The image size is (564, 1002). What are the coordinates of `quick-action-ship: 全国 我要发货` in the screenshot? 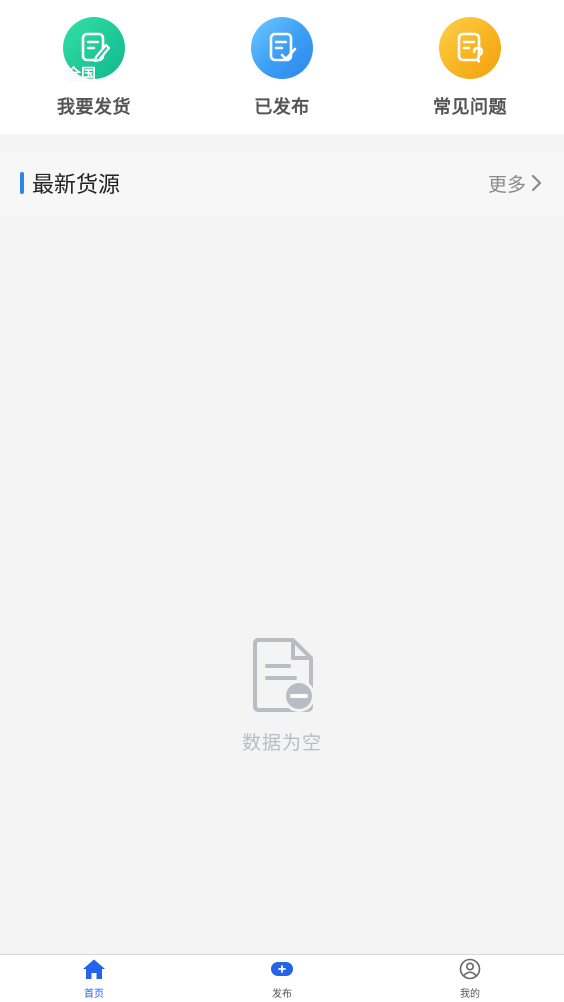 It's located at (94, 75).